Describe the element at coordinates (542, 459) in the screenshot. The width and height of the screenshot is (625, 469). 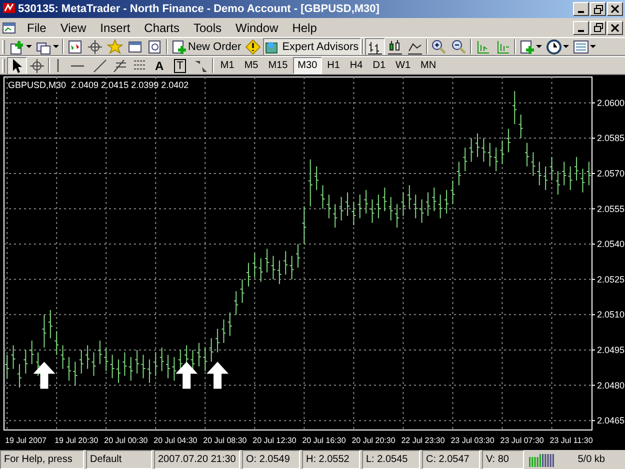
I see `connection-bars-icon` at that location.